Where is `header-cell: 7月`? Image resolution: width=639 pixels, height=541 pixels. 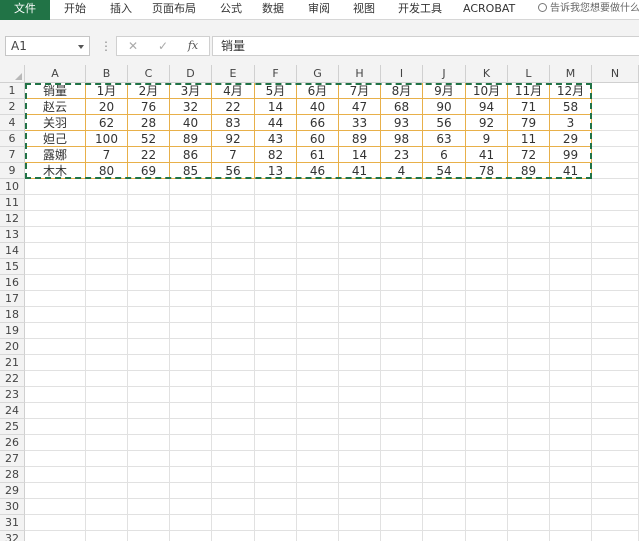 header-cell: 7月 is located at coordinates (360, 91).